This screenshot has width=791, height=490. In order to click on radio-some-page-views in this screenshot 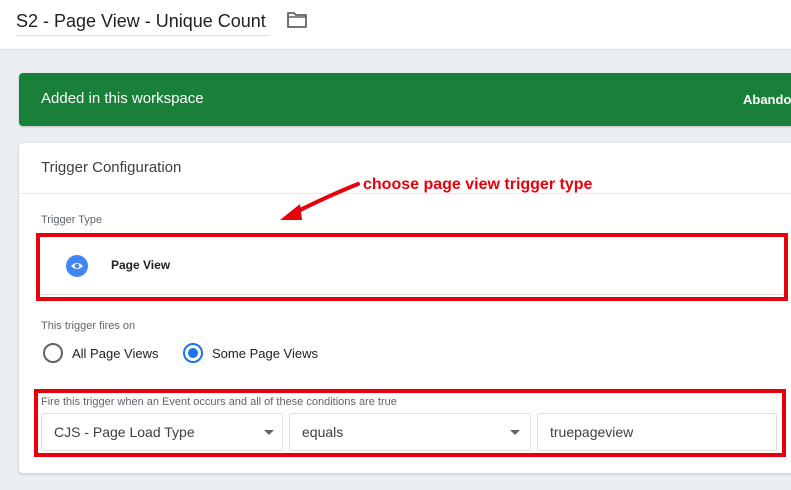, I will do `click(193, 353)`.